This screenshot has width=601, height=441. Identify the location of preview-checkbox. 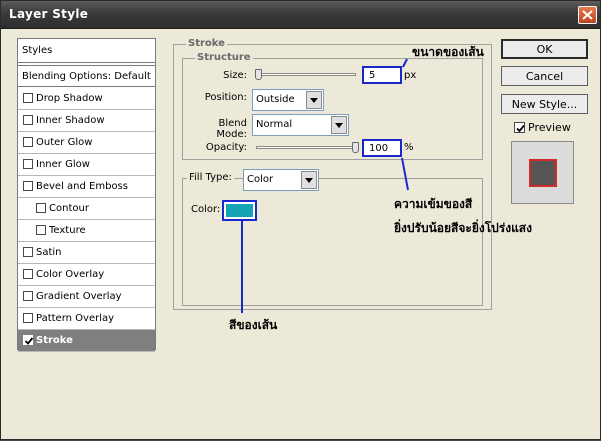
(519, 127).